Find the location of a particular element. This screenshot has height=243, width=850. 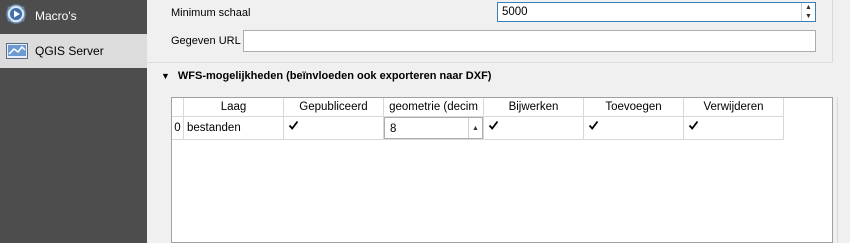

cell-layer: bestanden is located at coordinates (234, 128).